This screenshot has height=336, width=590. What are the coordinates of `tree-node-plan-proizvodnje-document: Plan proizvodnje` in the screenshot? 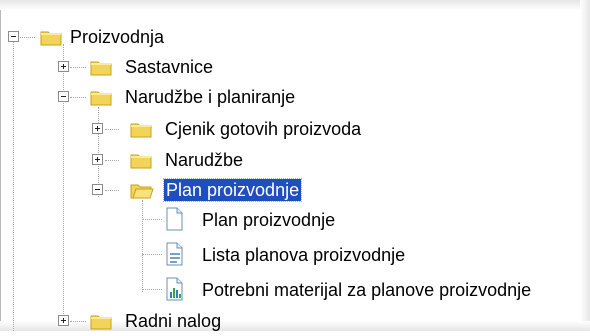 It's located at (292, 220).